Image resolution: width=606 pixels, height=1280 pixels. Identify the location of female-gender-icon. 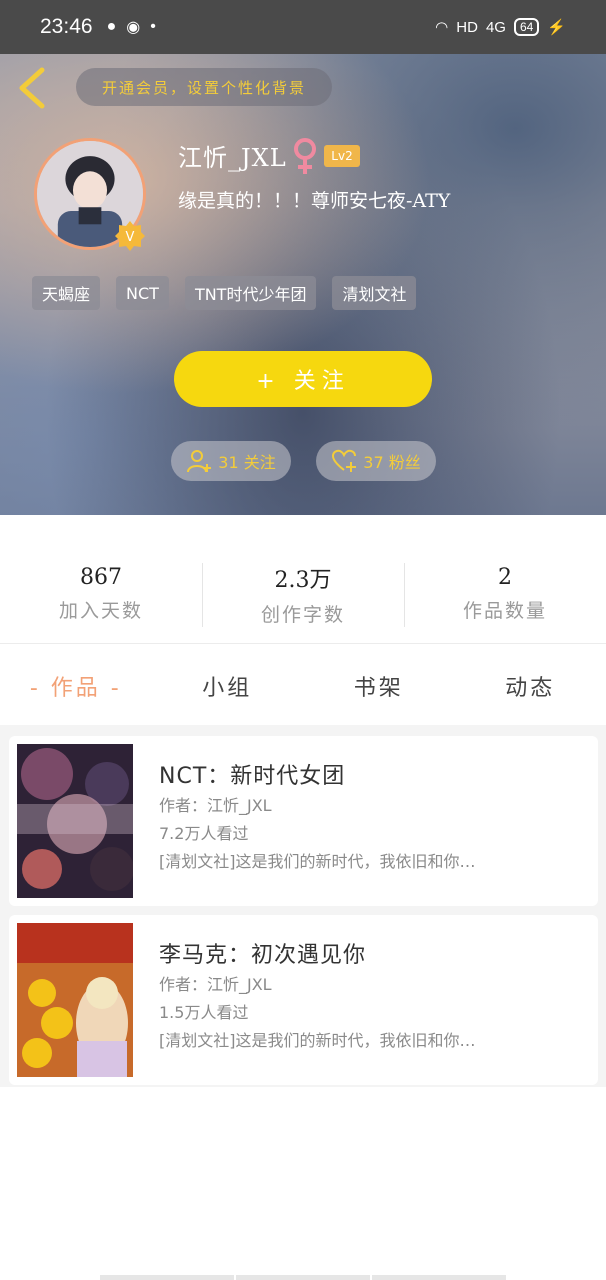
(305, 156).